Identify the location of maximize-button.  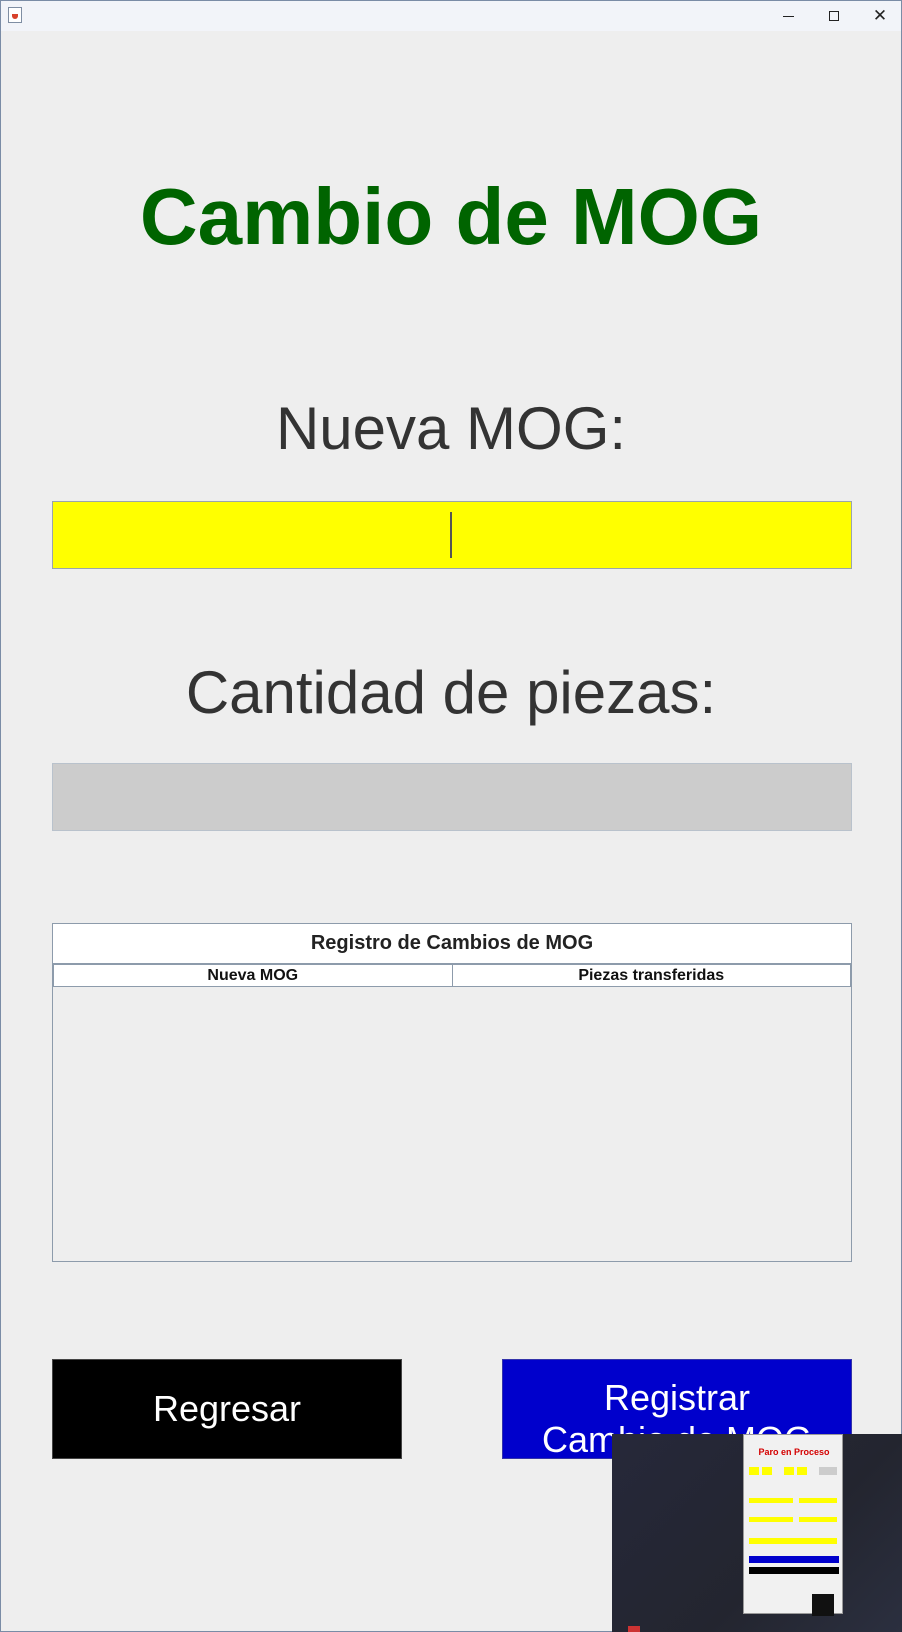
(834, 16).